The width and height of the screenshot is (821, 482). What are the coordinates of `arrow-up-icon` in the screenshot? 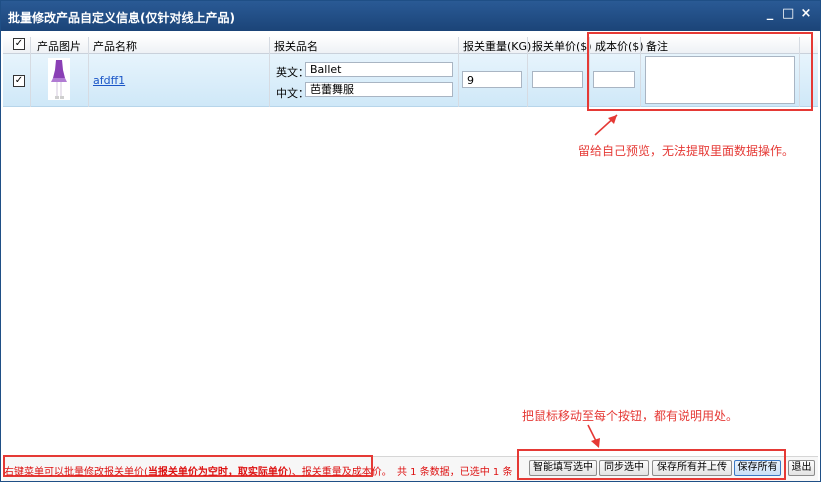 It's located at (606, 125).